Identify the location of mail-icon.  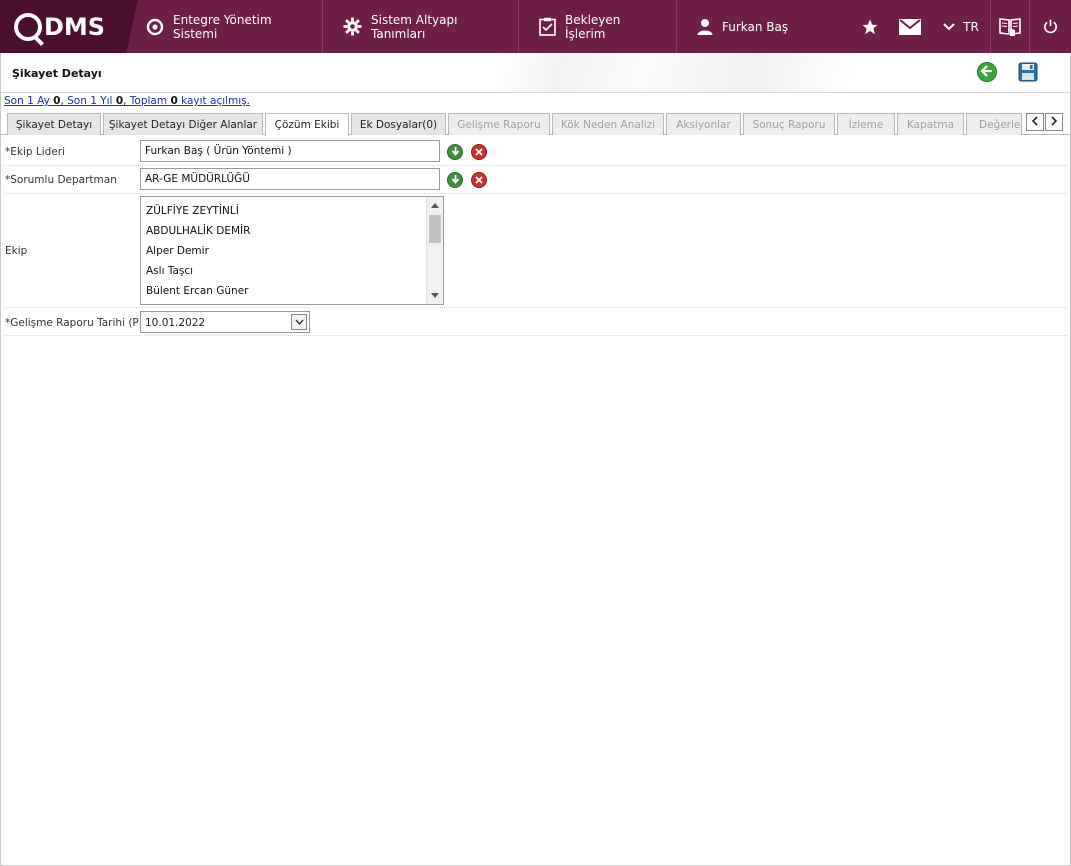
(910, 26).